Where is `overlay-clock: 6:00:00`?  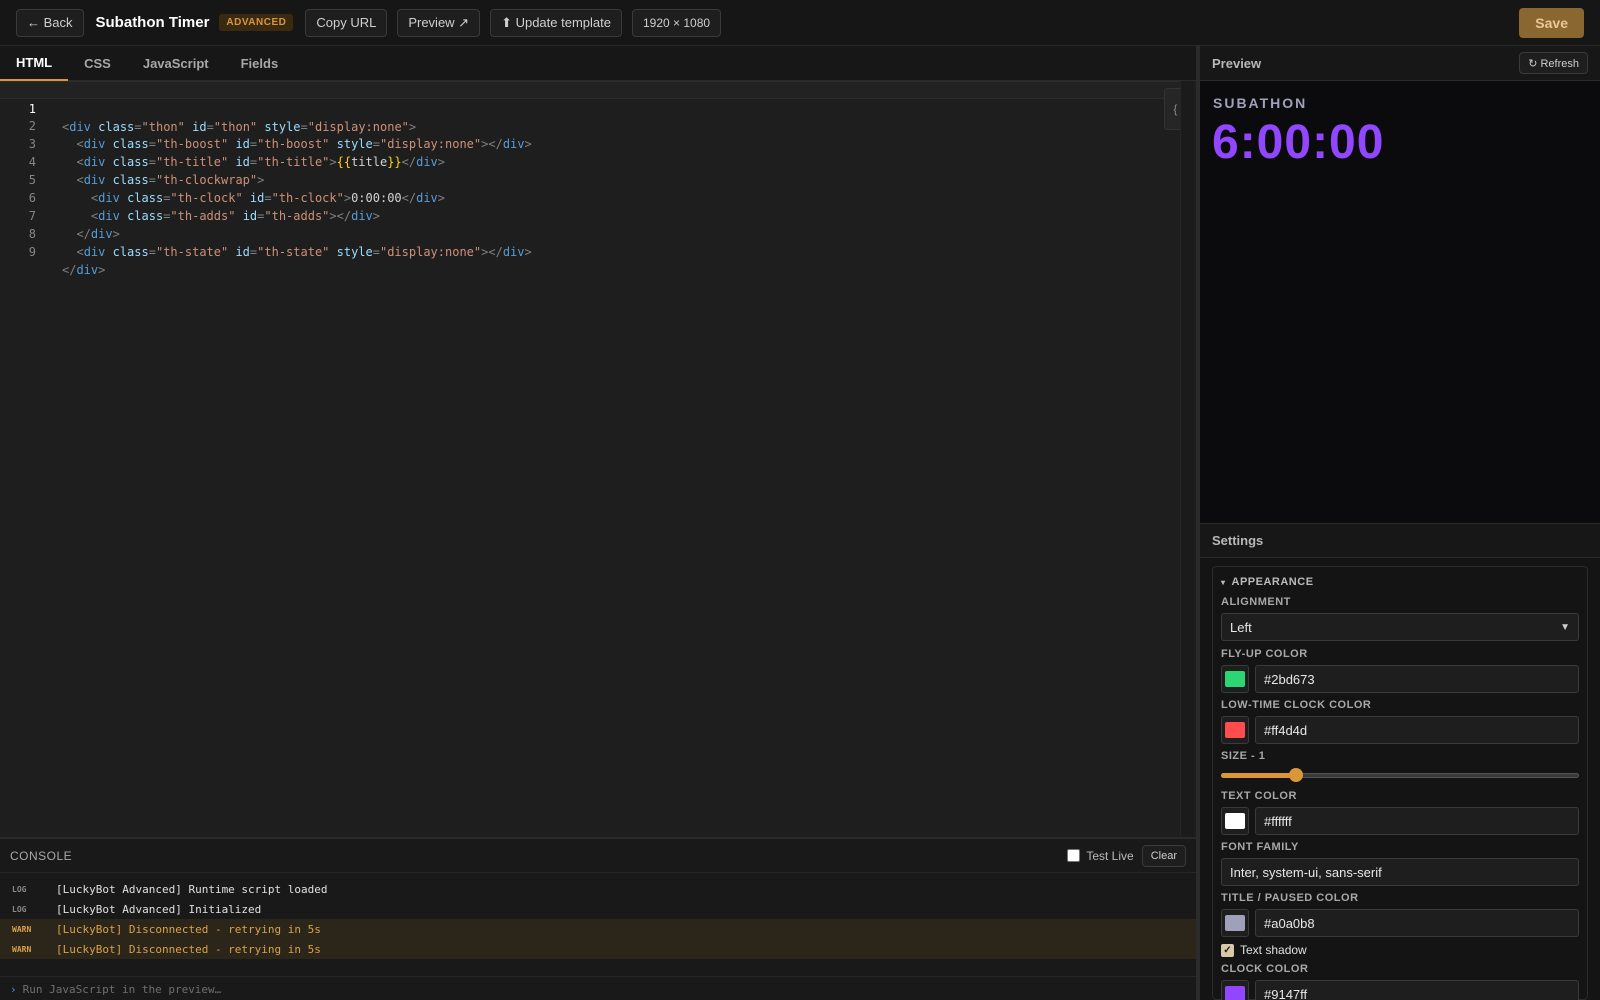 overlay-clock: 6:00:00 is located at coordinates (1298, 142).